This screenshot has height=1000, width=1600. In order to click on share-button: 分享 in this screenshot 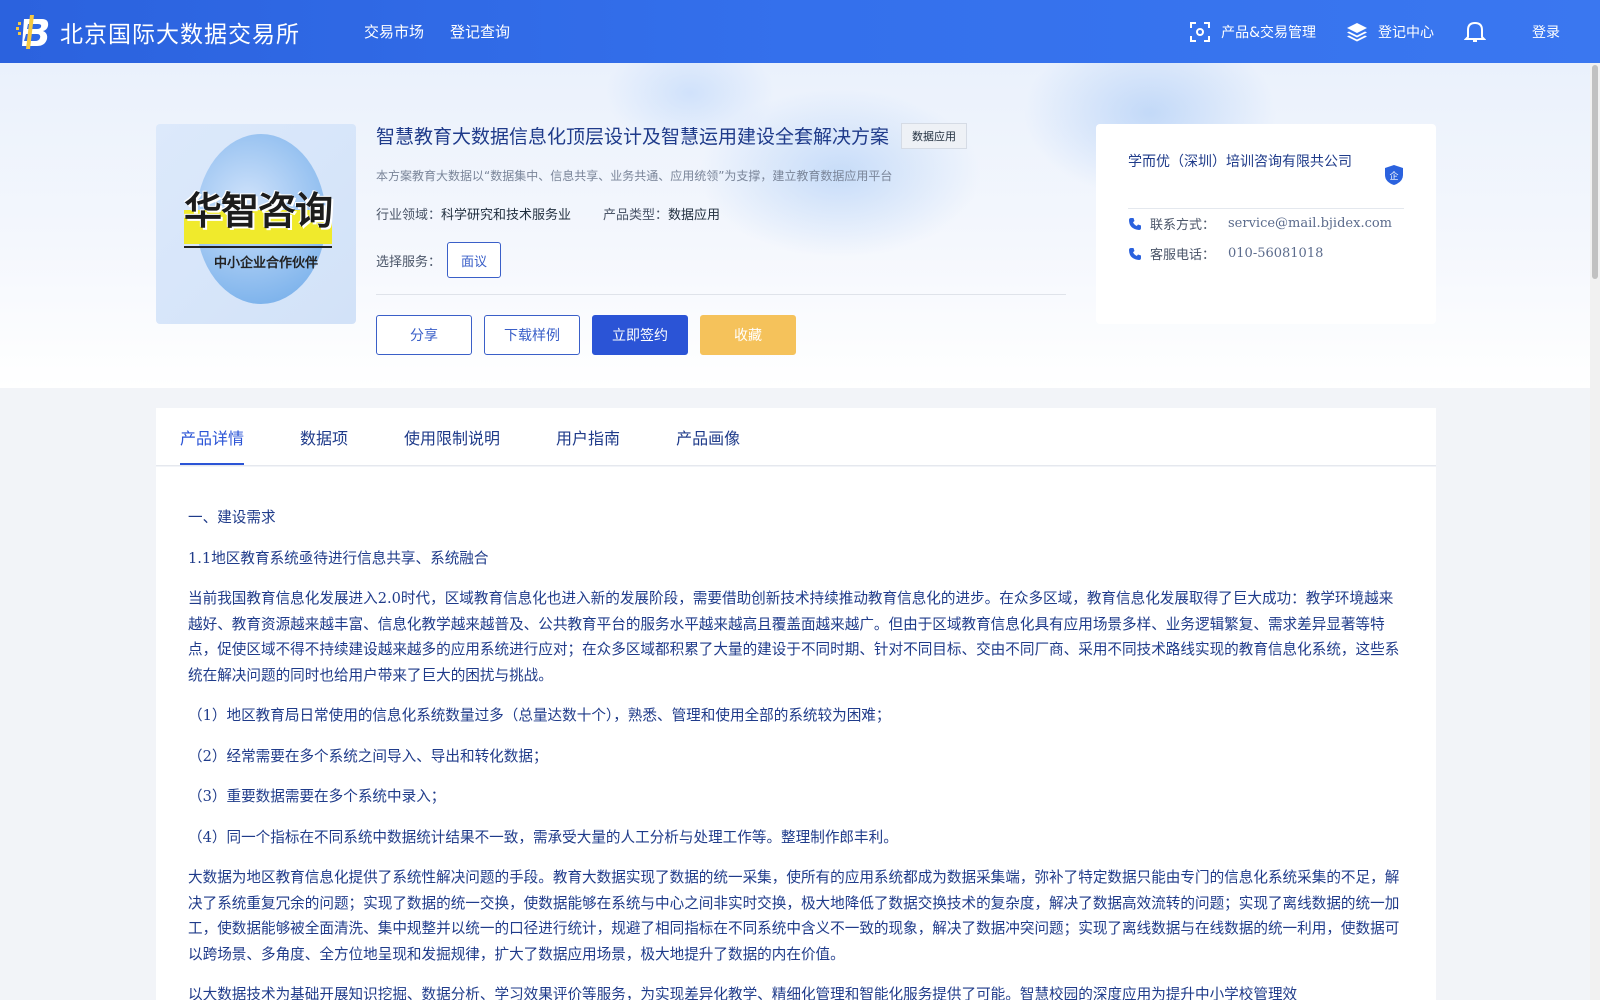, I will do `click(424, 335)`.